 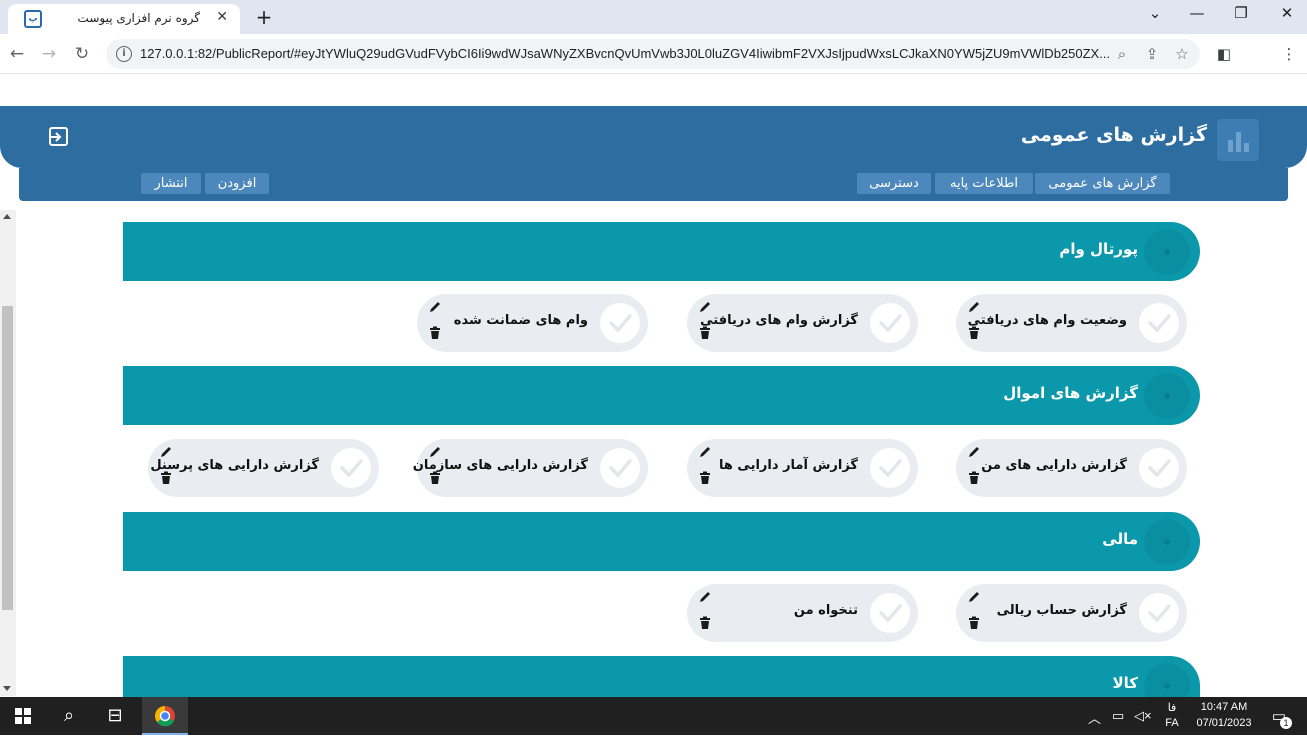 What do you see at coordinates (33, 19) in the screenshot?
I see `site-favicon-icon: پ` at bounding box center [33, 19].